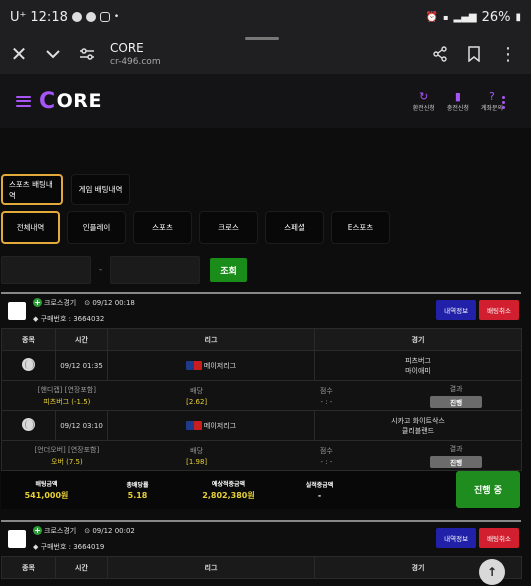 The height and width of the screenshot is (586, 531). What do you see at coordinates (193, 425) in the screenshot?
I see `mlb-logo-icon` at bounding box center [193, 425].